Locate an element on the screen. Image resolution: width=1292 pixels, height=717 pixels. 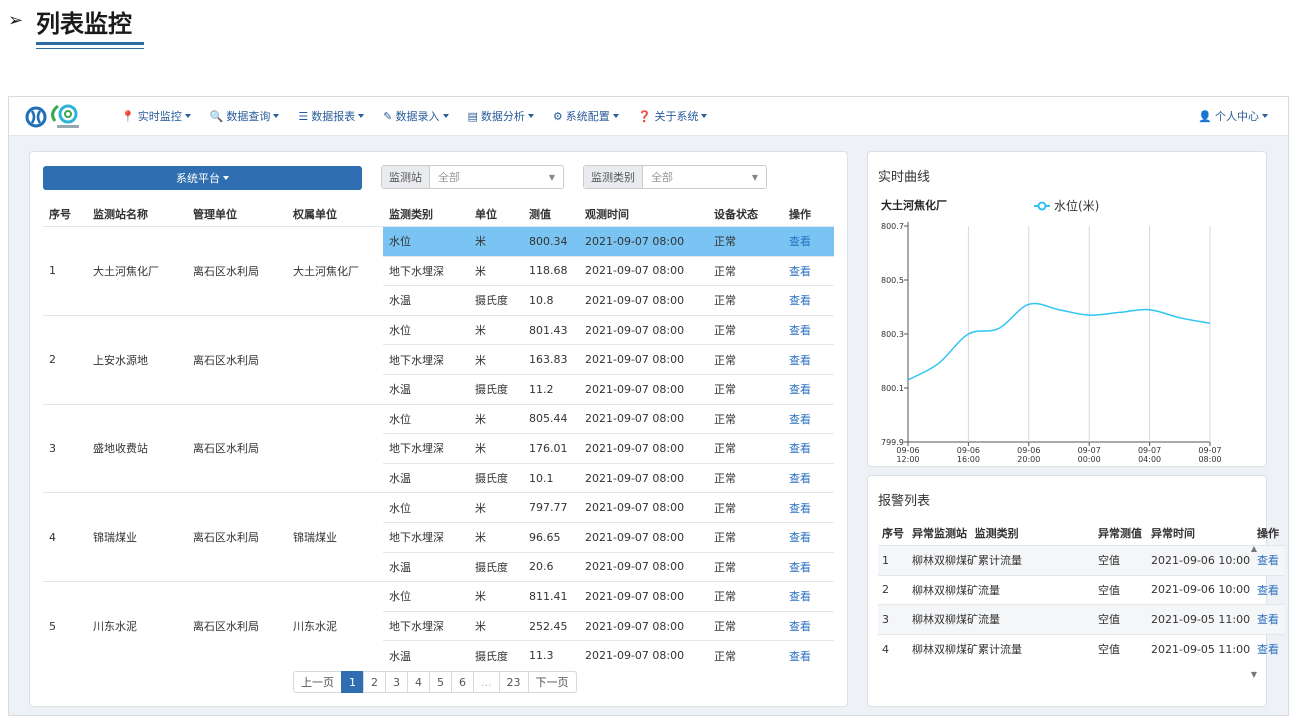
platform-dropdown-button: 系统平台 is located at coordinates (202, 178).